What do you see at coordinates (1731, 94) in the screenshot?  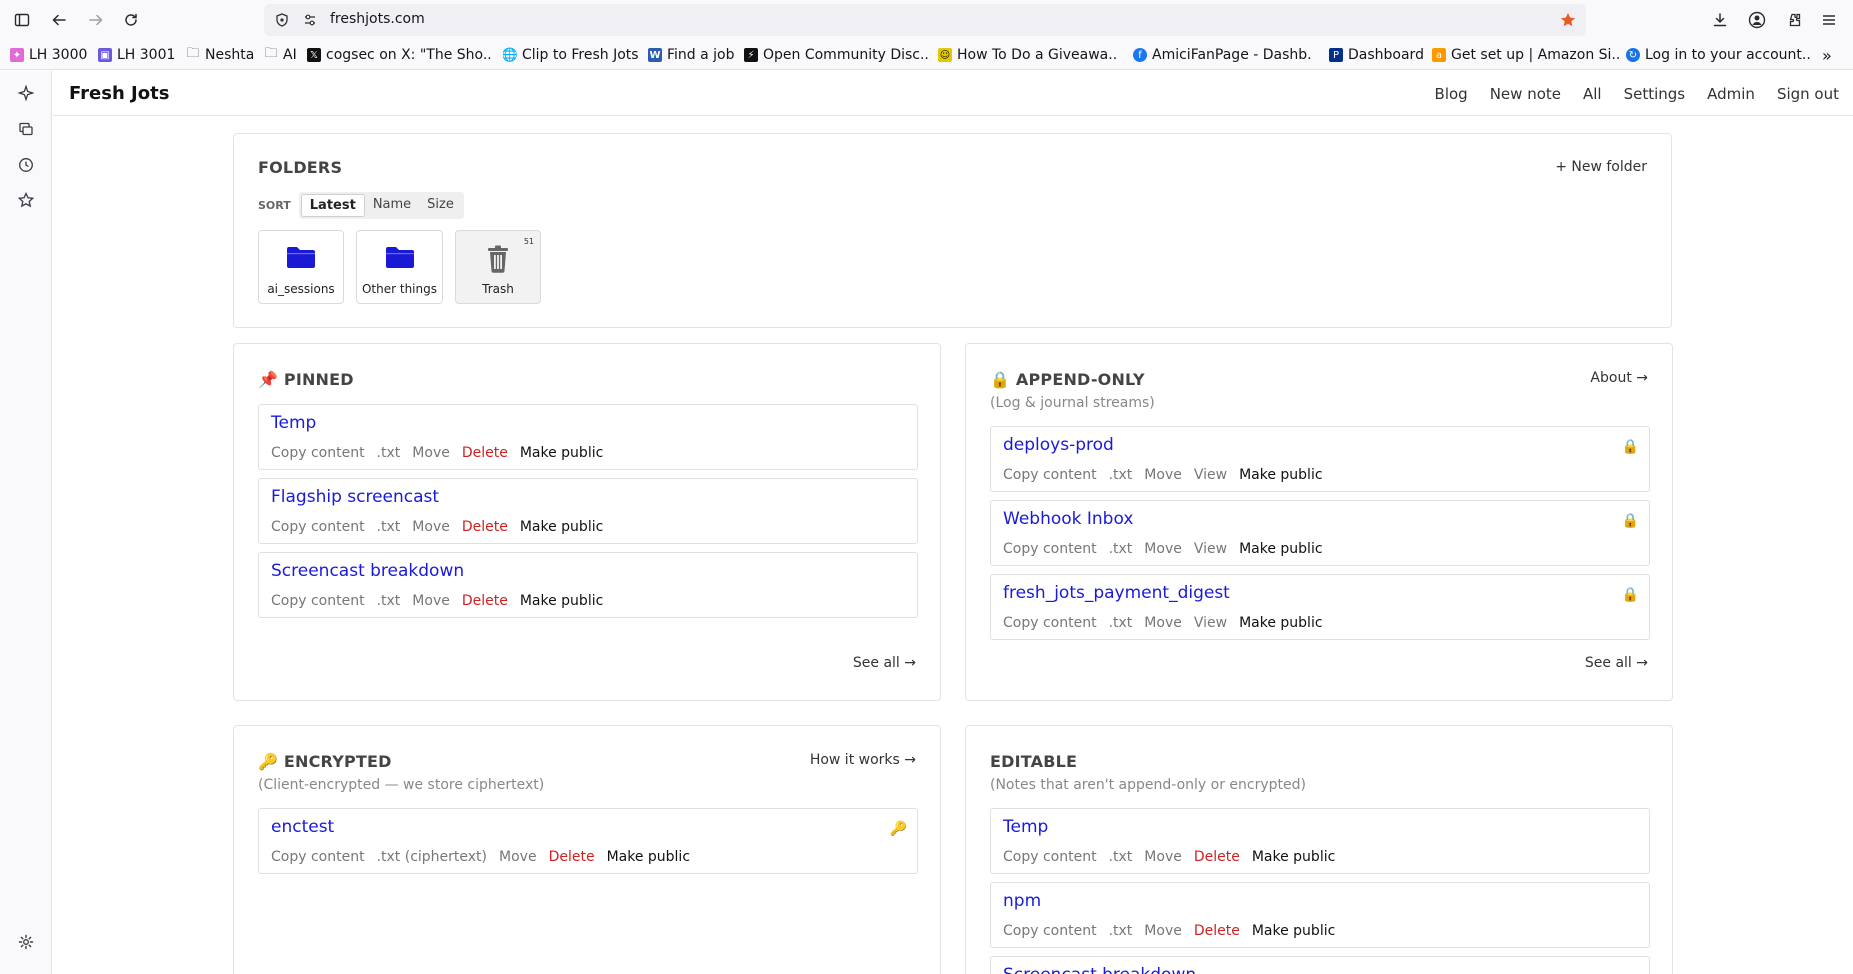 I see `nav-admin: Admin` at bounding box center [1731, 94].